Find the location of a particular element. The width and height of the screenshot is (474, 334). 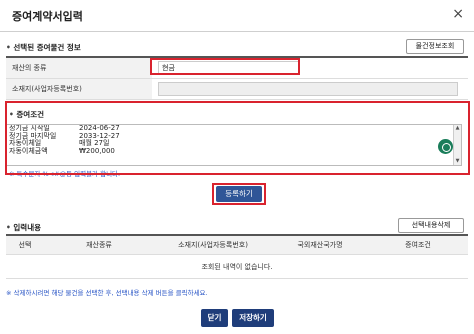

window-title-bar: 증여계약서입력 × is located at coordinates (237, 16).